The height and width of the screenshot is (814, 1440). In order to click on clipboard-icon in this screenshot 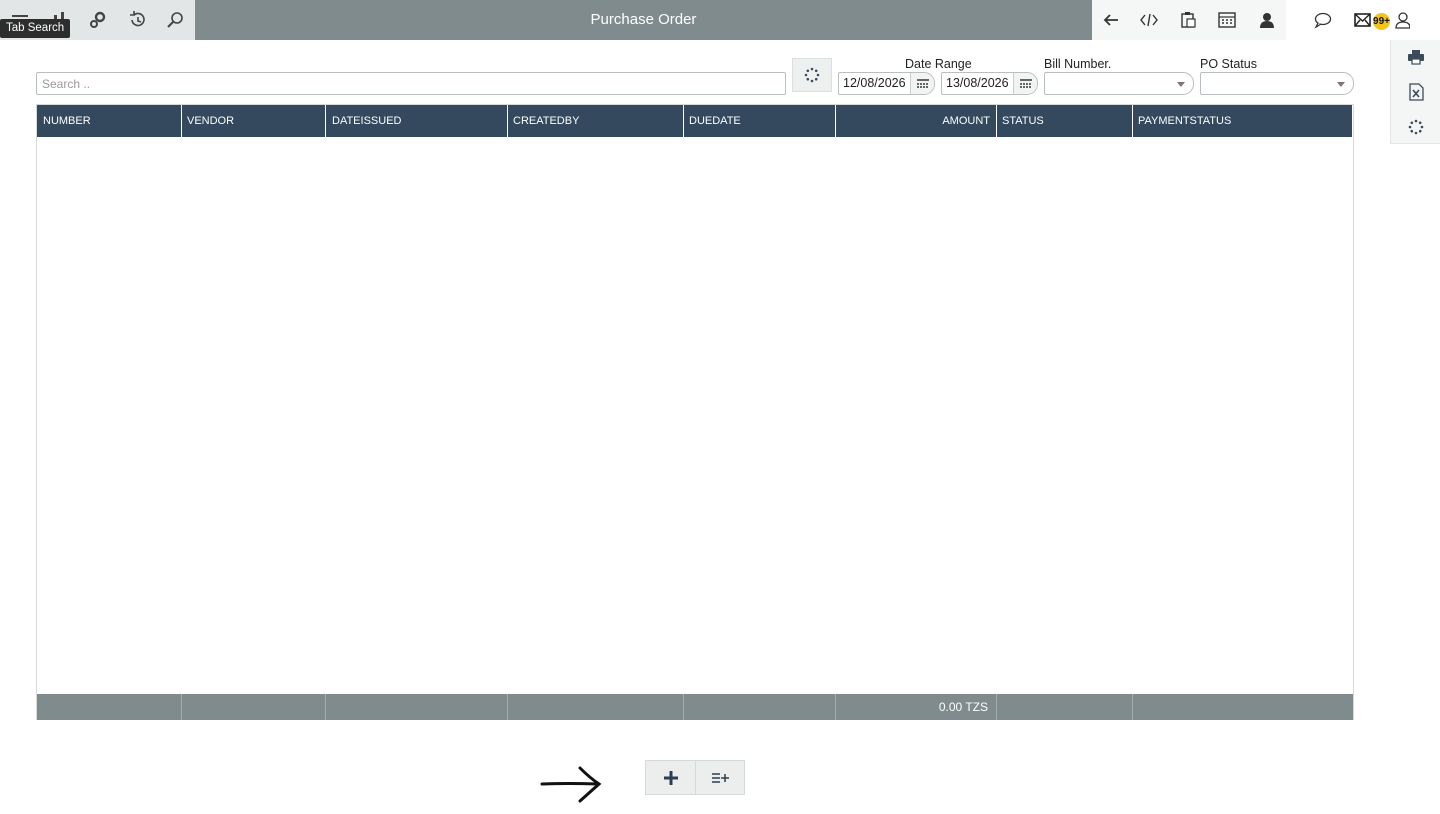, I will do `click(1188, 20)`.